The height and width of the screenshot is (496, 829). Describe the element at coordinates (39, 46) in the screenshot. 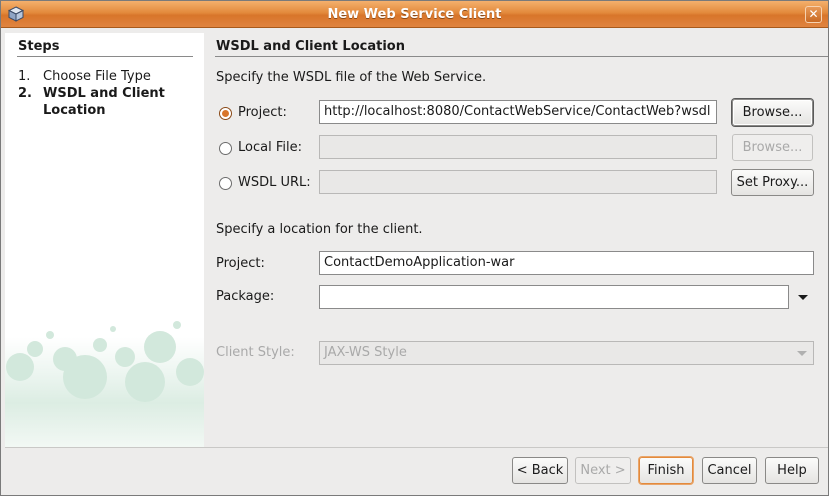

I see `steps-title: Steps` at that location.